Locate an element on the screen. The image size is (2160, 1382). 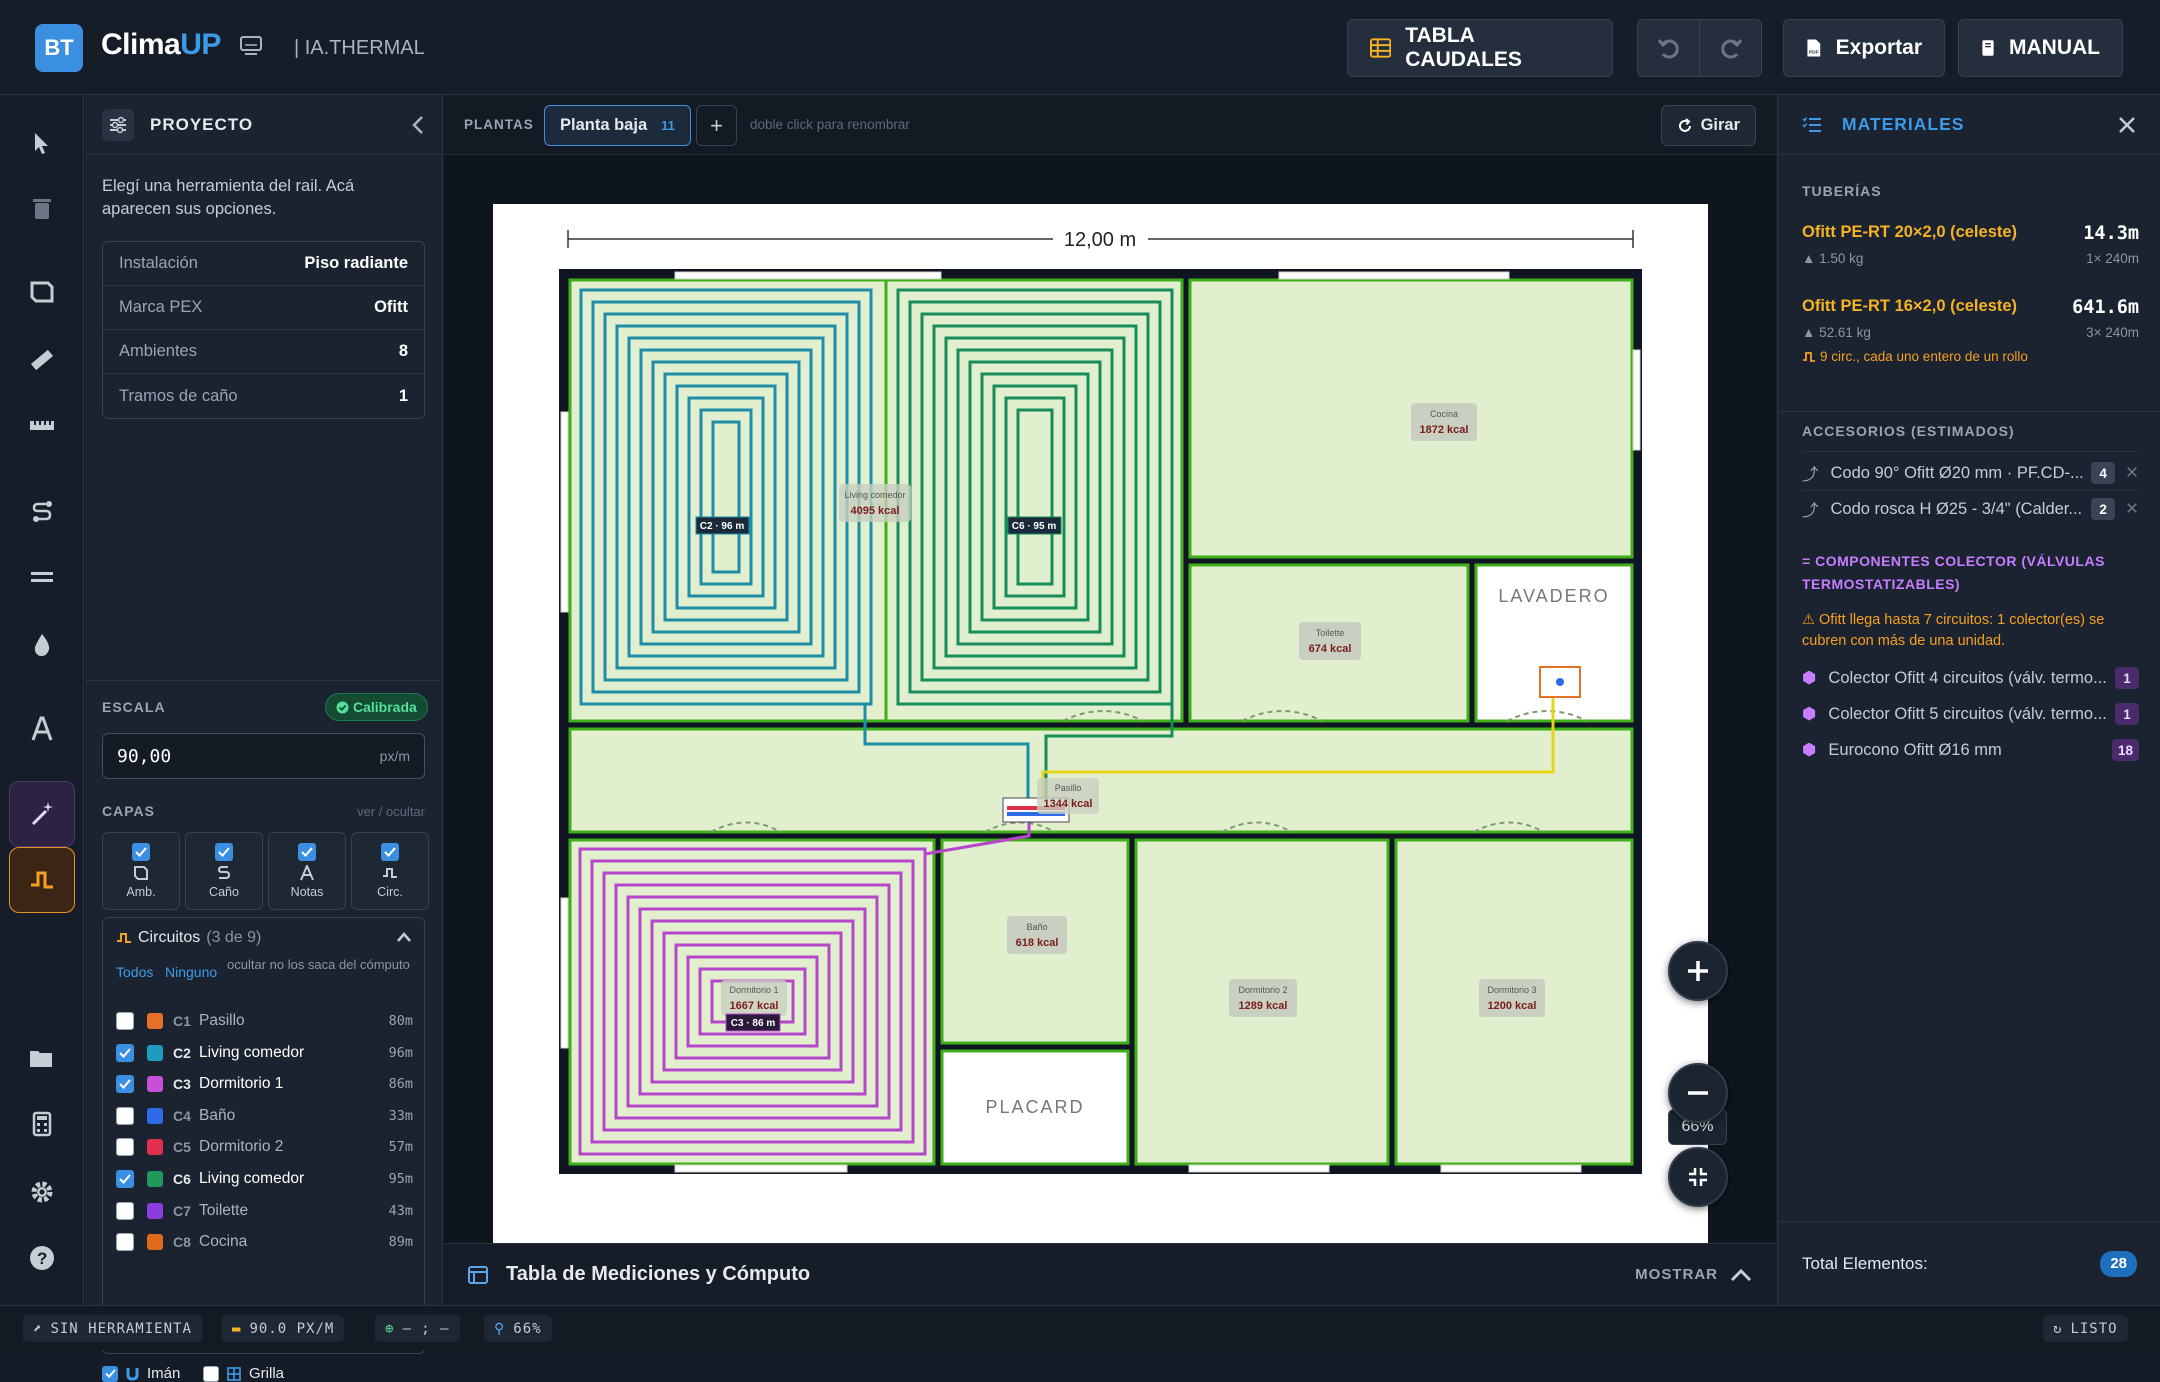
circuit-tag: C3 · 86 m is located at coordinates (753, 1023).